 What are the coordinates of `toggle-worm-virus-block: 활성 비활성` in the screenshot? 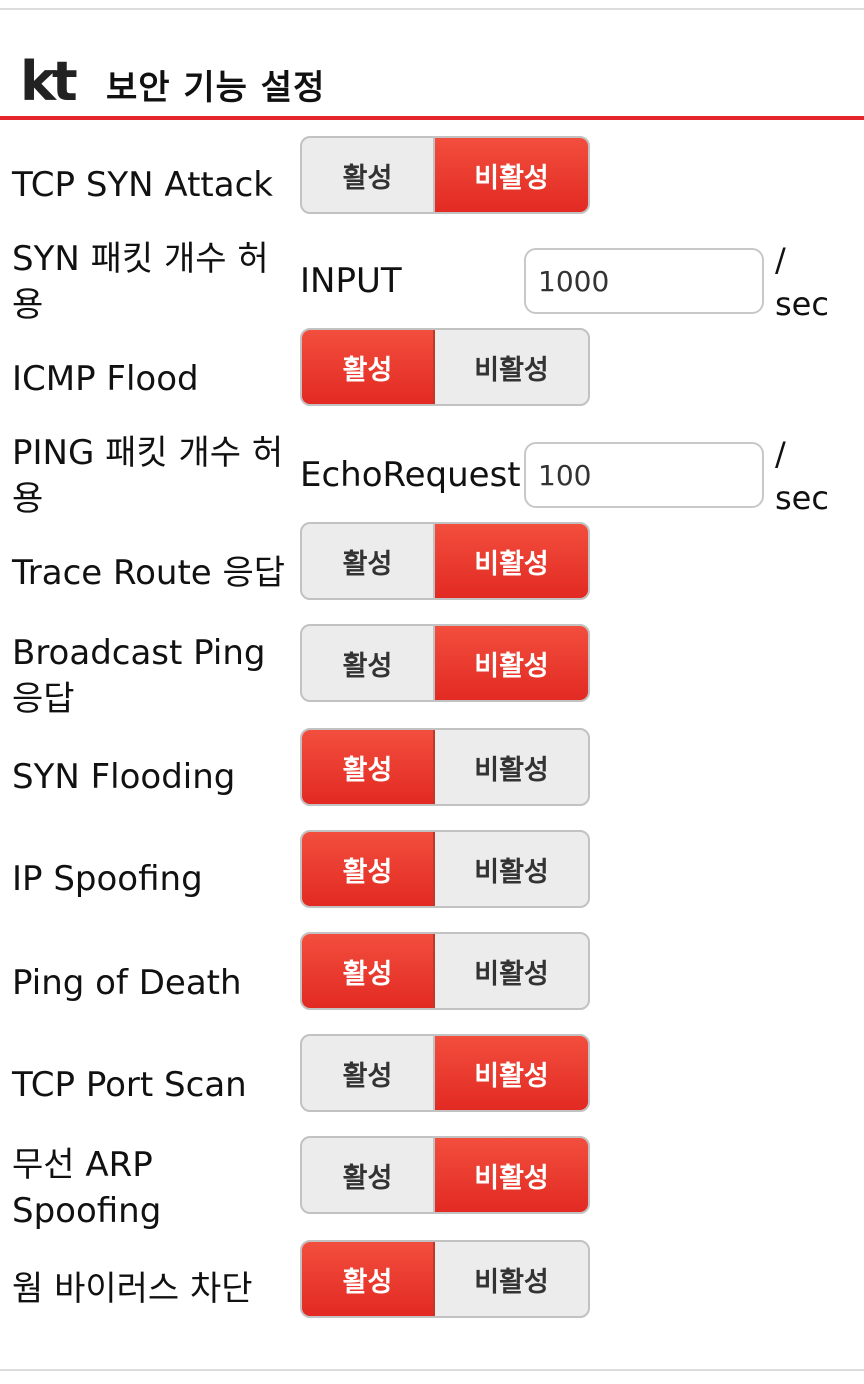 It's located at (445, 1279).